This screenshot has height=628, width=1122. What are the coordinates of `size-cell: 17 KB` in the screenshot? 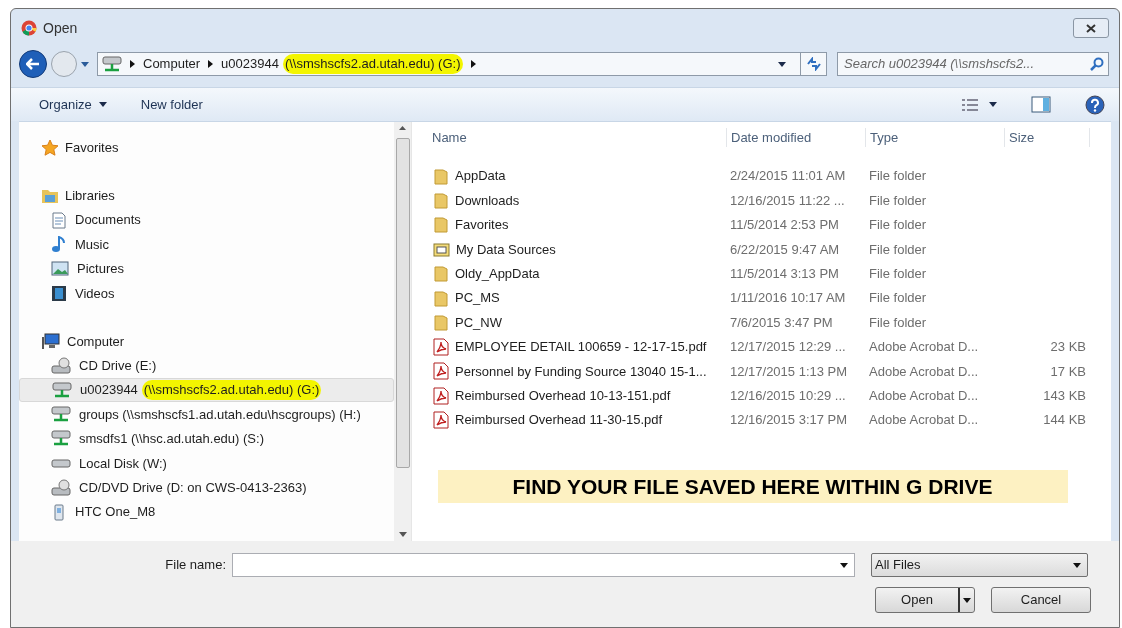 It's located at (1068, 371).